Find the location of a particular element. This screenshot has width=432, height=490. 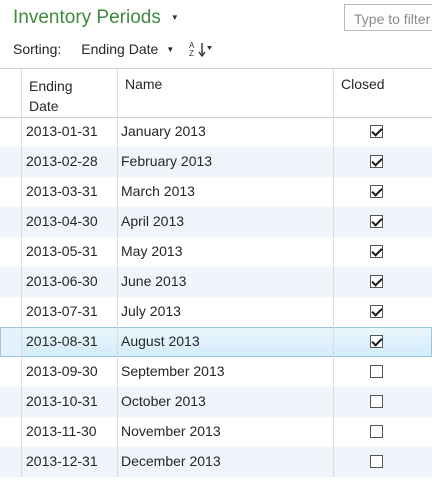

name-cell: July 2013 is located at coordinates (226, 312).